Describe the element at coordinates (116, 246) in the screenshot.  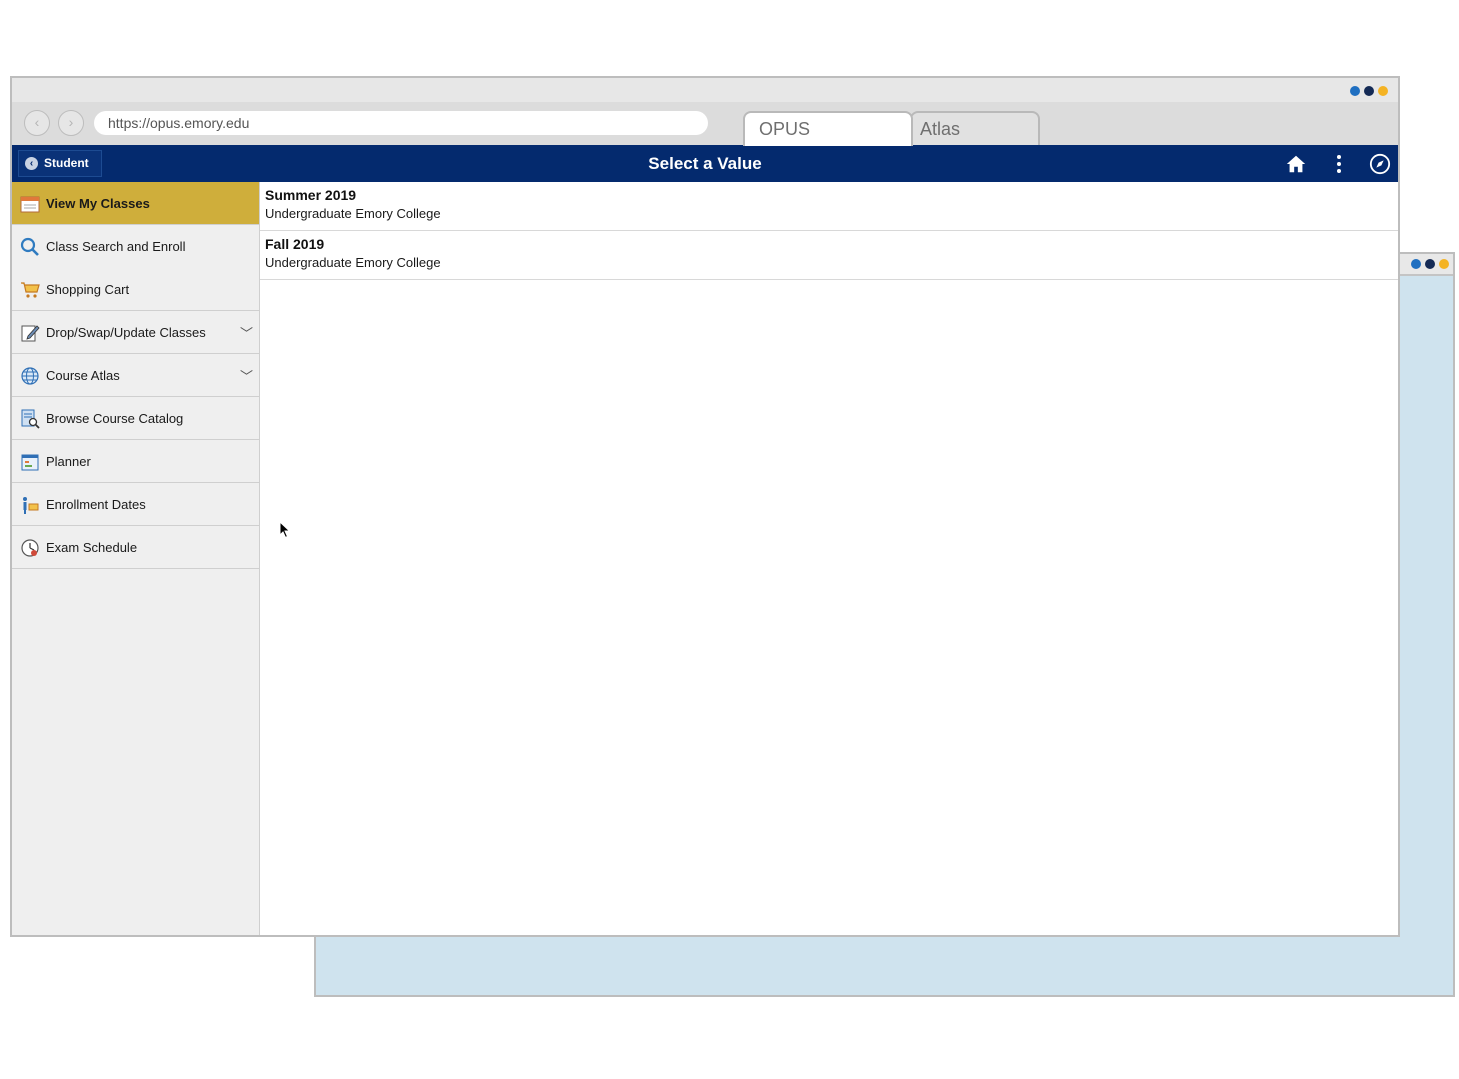
I see `sidebar-item-label: Class Search and Enroll` at that location.